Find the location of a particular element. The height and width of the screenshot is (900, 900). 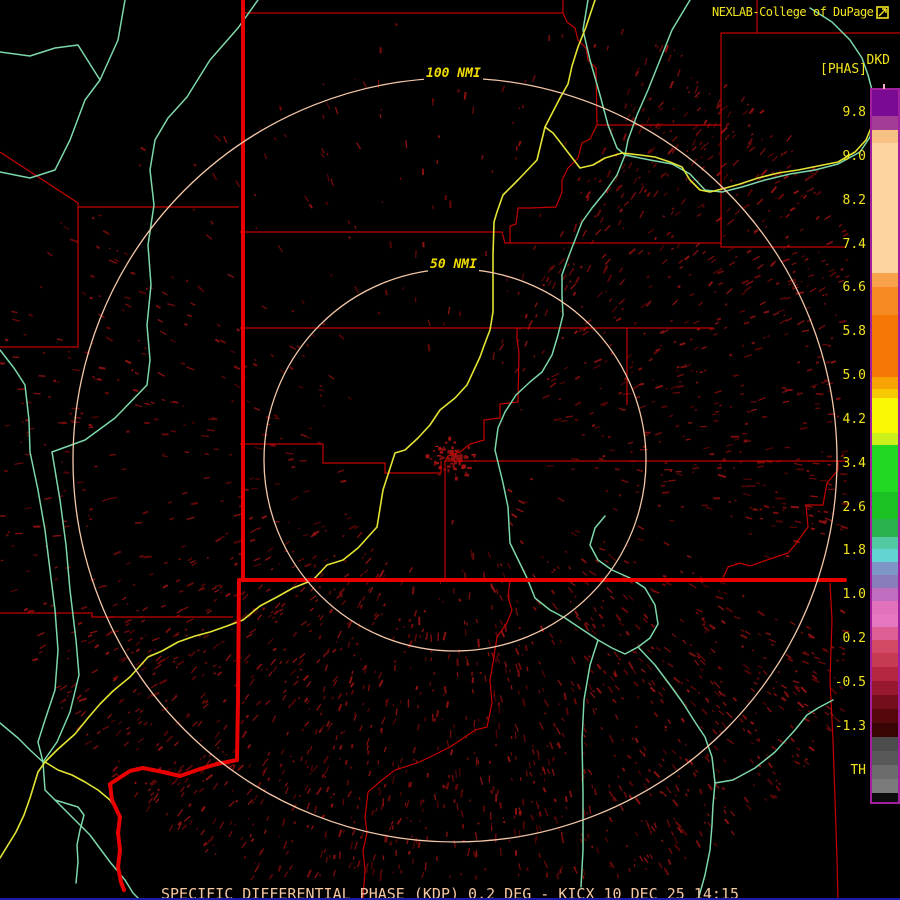

product-units-label: [PHAS] is located at coordinates (843, 69).